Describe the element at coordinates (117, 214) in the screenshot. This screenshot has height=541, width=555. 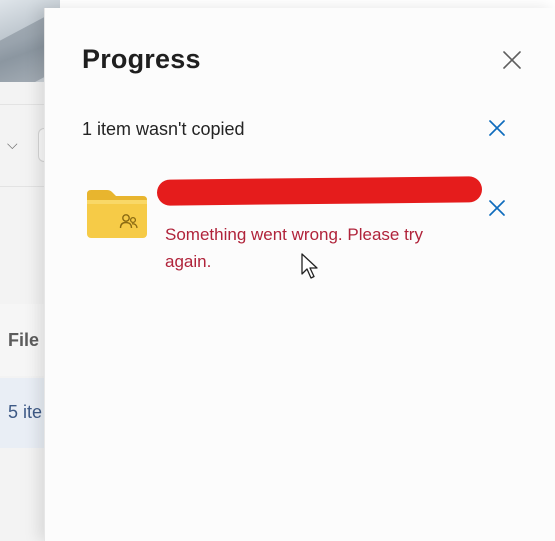
I see `shared-folder-icon` at that location.